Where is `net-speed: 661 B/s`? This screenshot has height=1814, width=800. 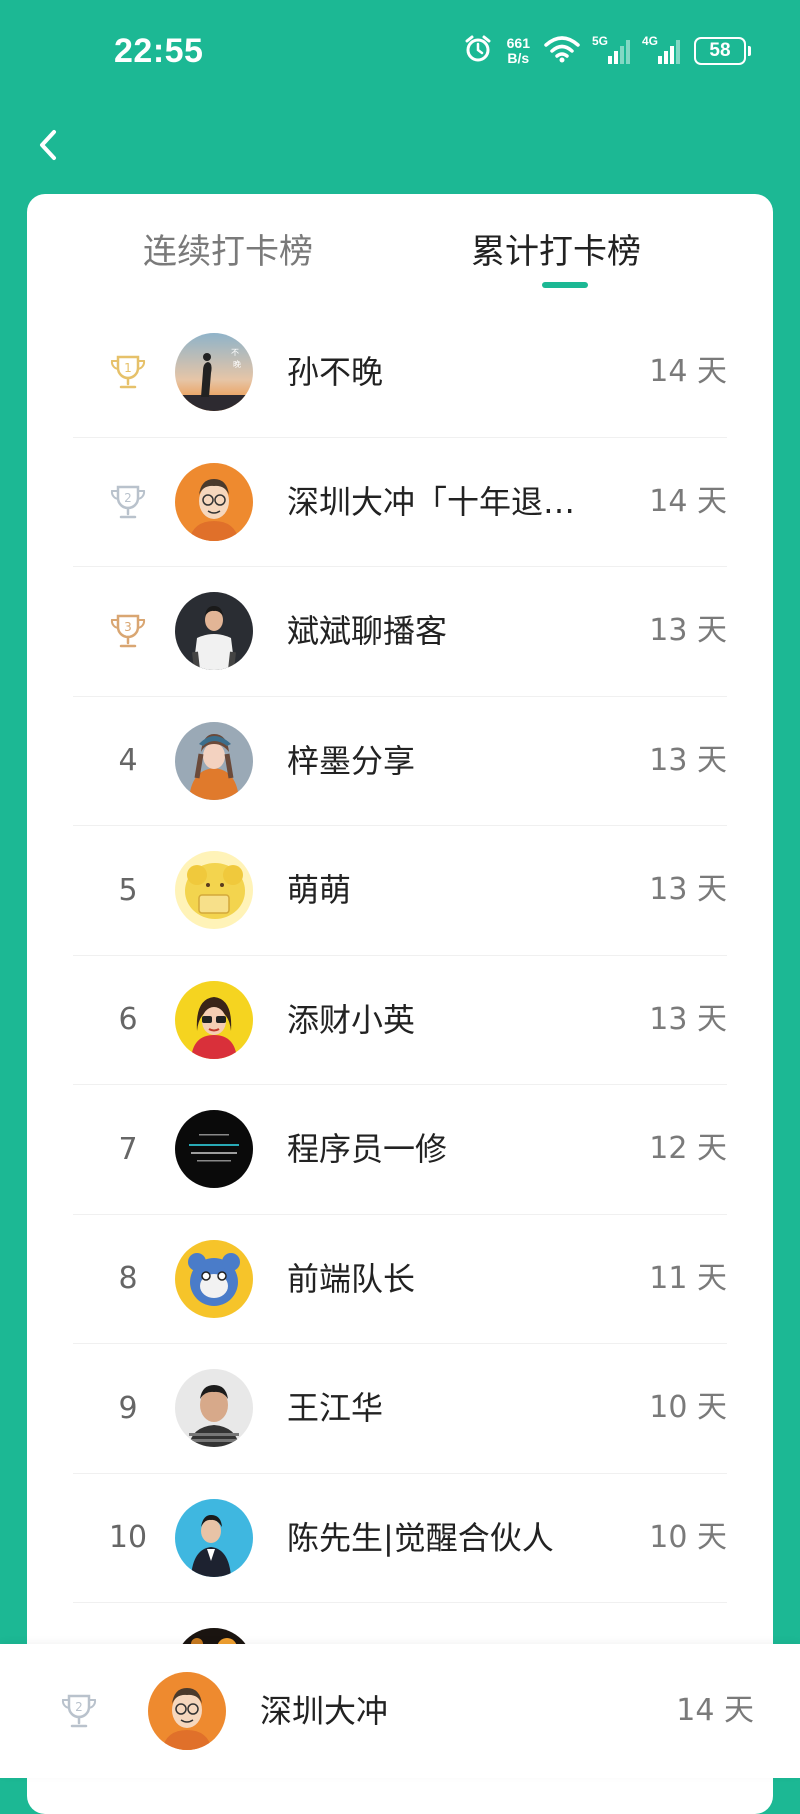 net-speed: 661 B/s is located at coordinates (518, 51).